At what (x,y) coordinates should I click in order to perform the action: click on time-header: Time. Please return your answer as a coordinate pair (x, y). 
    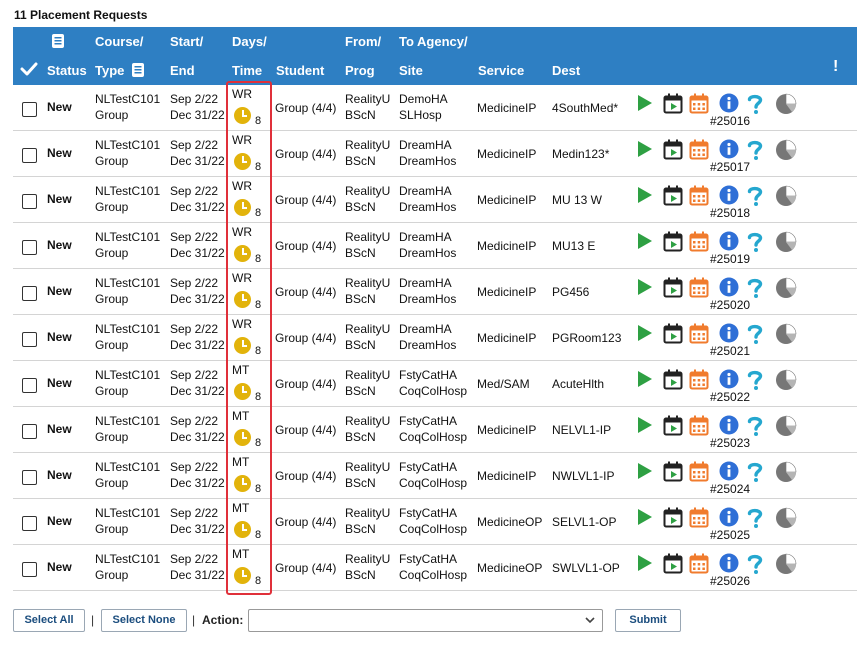
    Looking at the image, I should click on (247, 71).